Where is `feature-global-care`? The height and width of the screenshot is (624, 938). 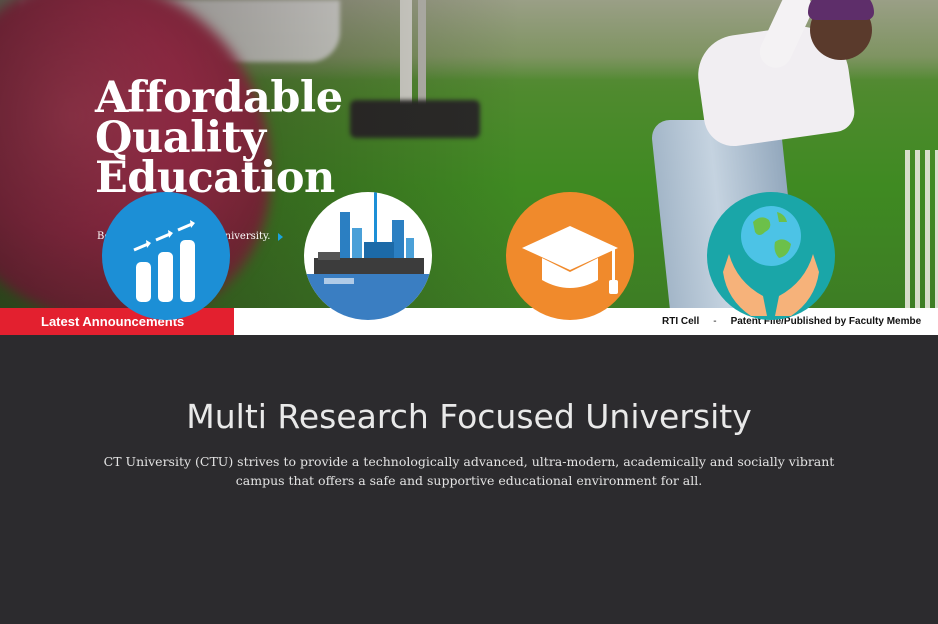 feature-global-care is located at coordinates (771, 256).